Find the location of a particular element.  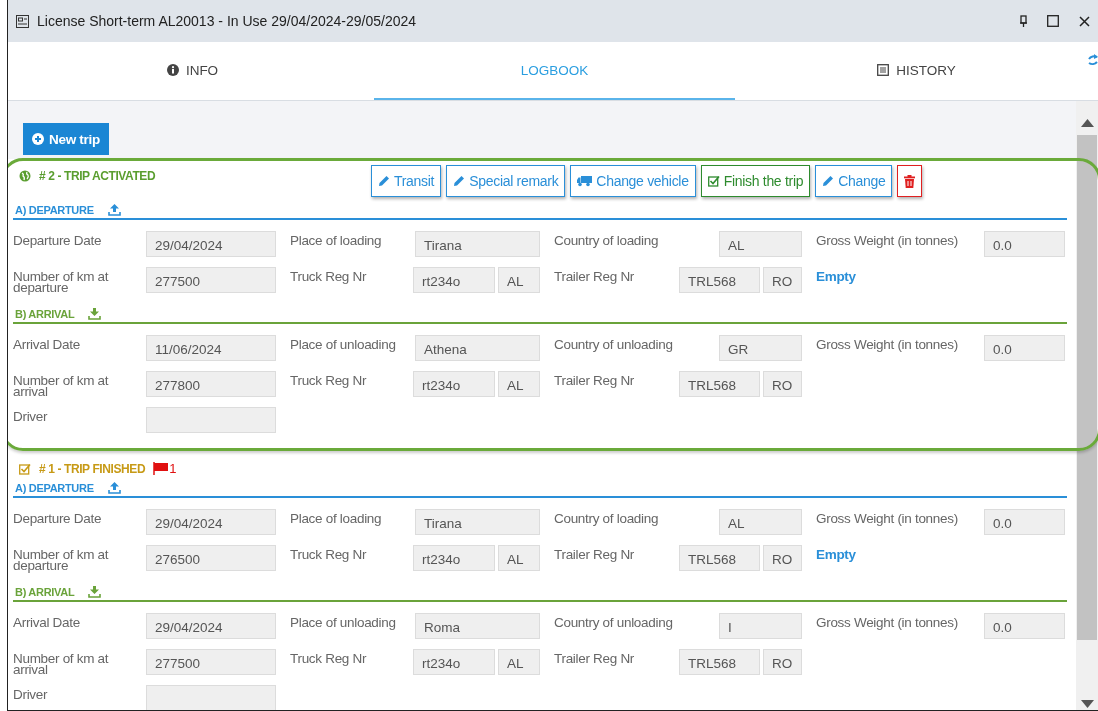

action-button: Transit is located at coordinates (406, 181).